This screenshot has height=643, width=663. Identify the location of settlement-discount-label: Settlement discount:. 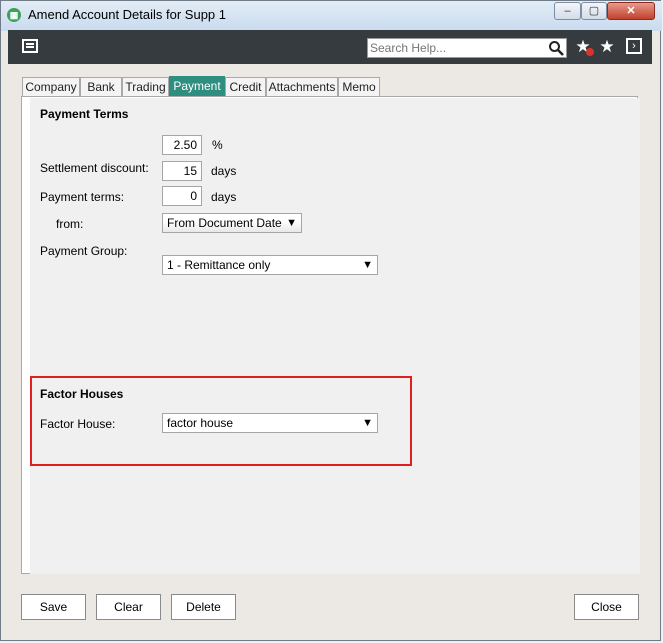
(94, 168).